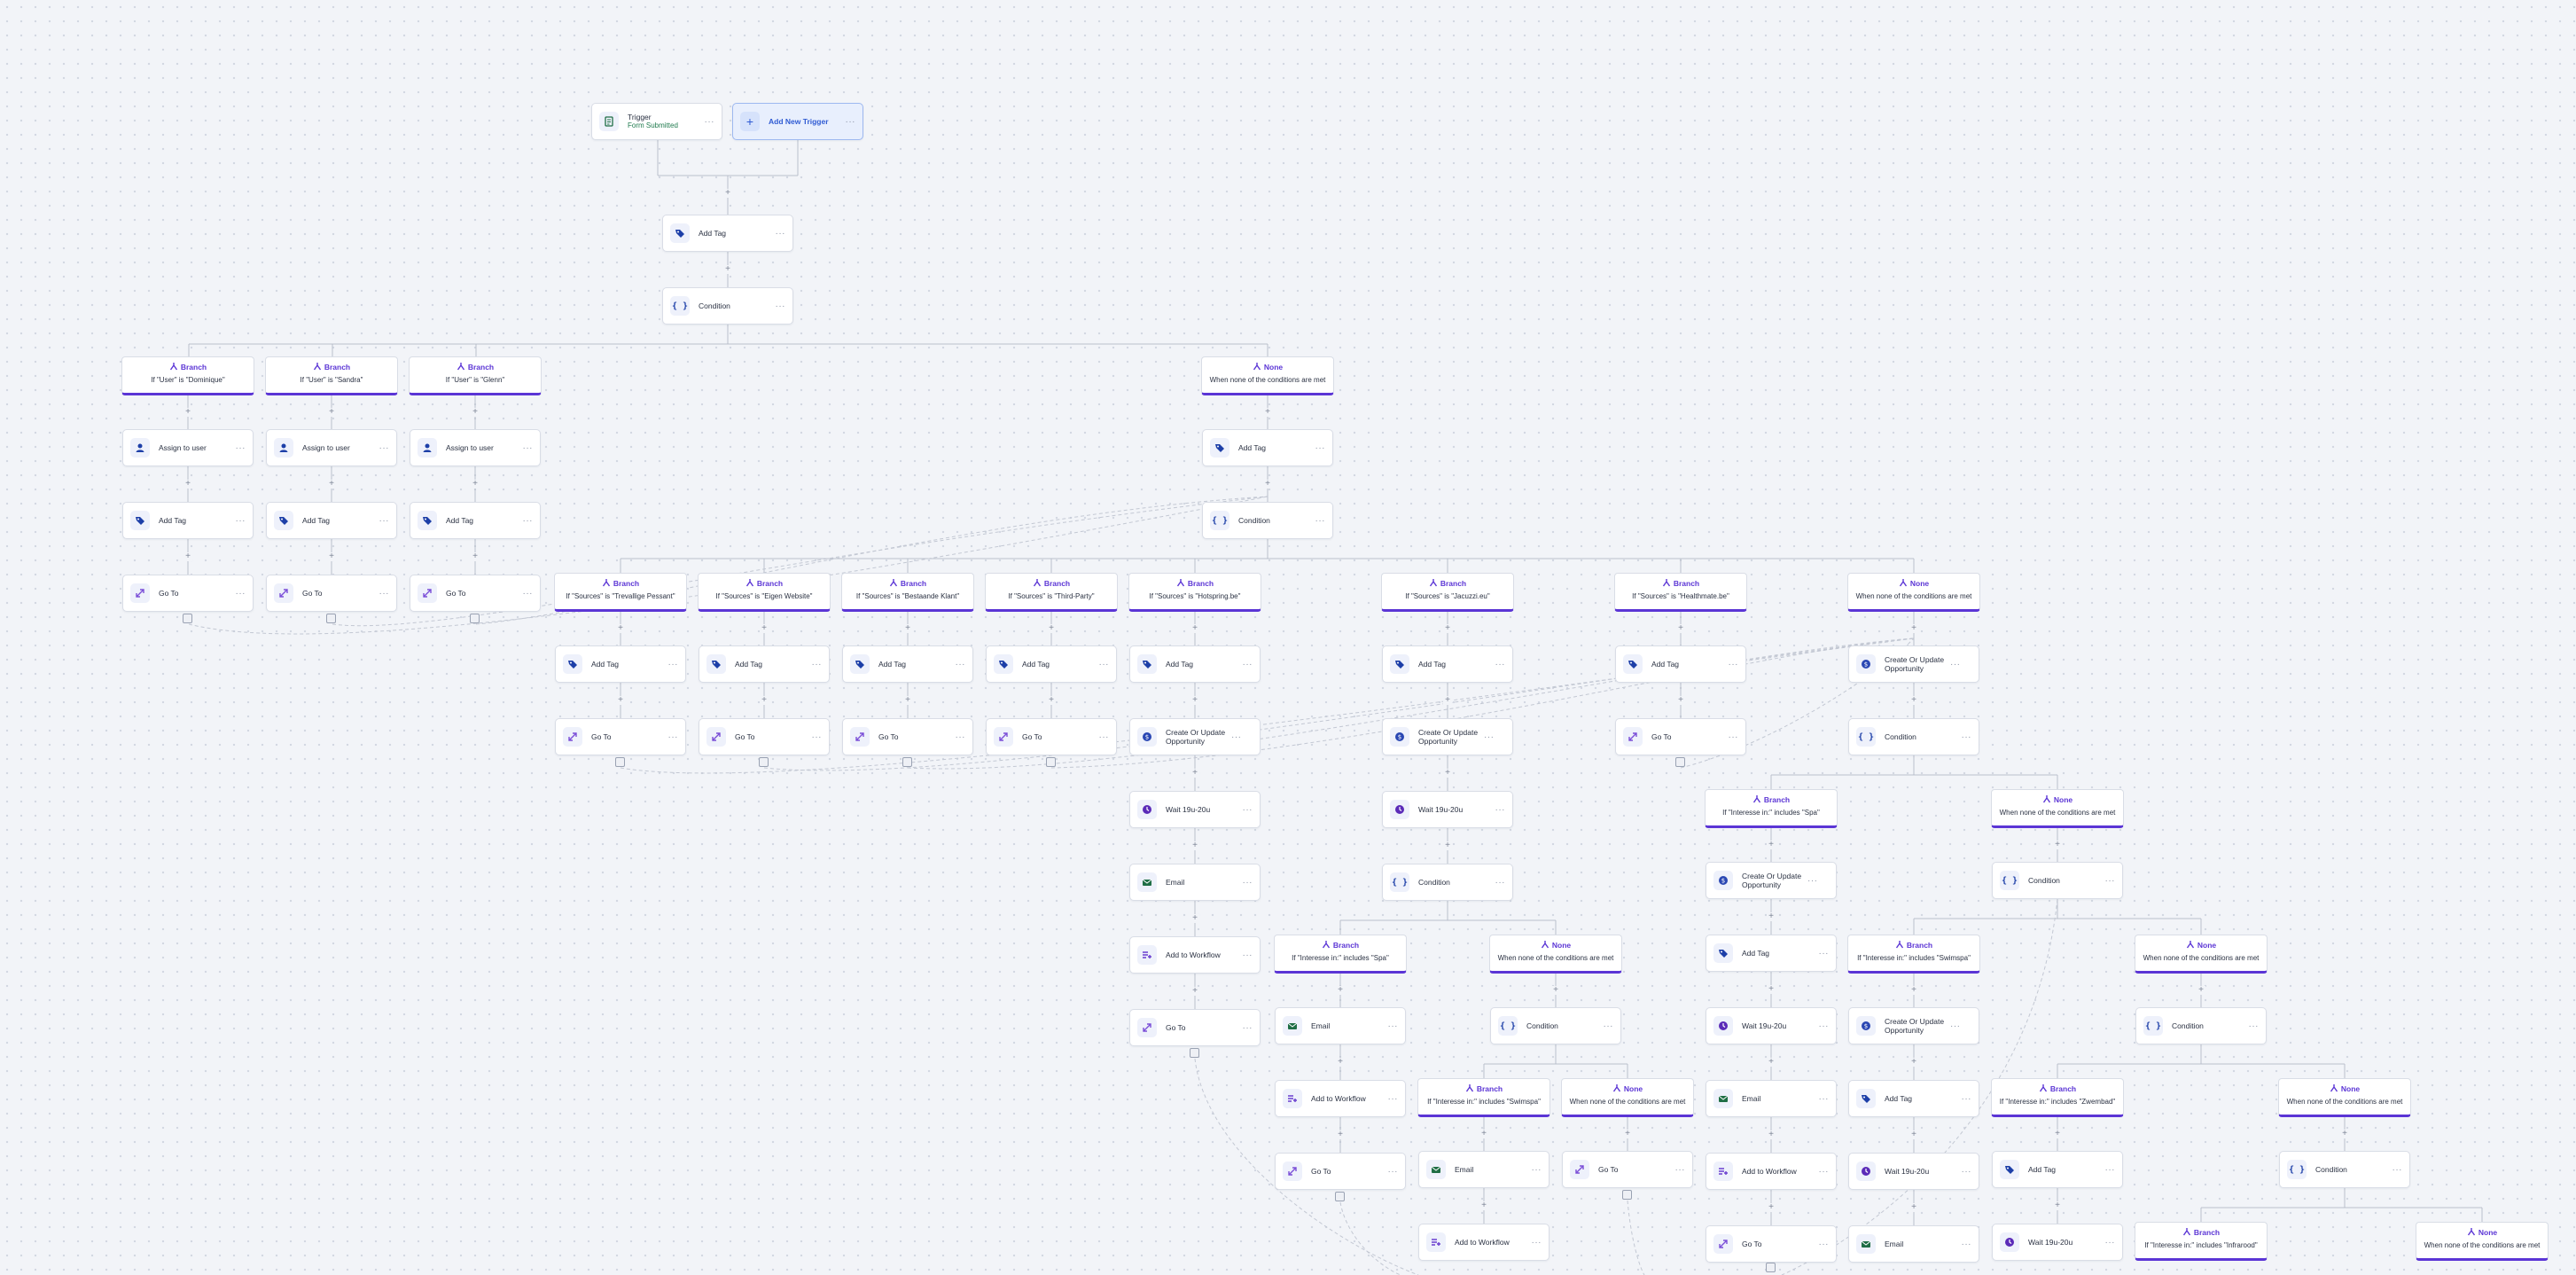 The height and width of the screenshot is (1275, 2576). What do you see at coordinates (764, 592) in the screenshot?
I see `branch-node: Branch If "Sources" is "Eigen Website"` at bounding box center [764, 592].